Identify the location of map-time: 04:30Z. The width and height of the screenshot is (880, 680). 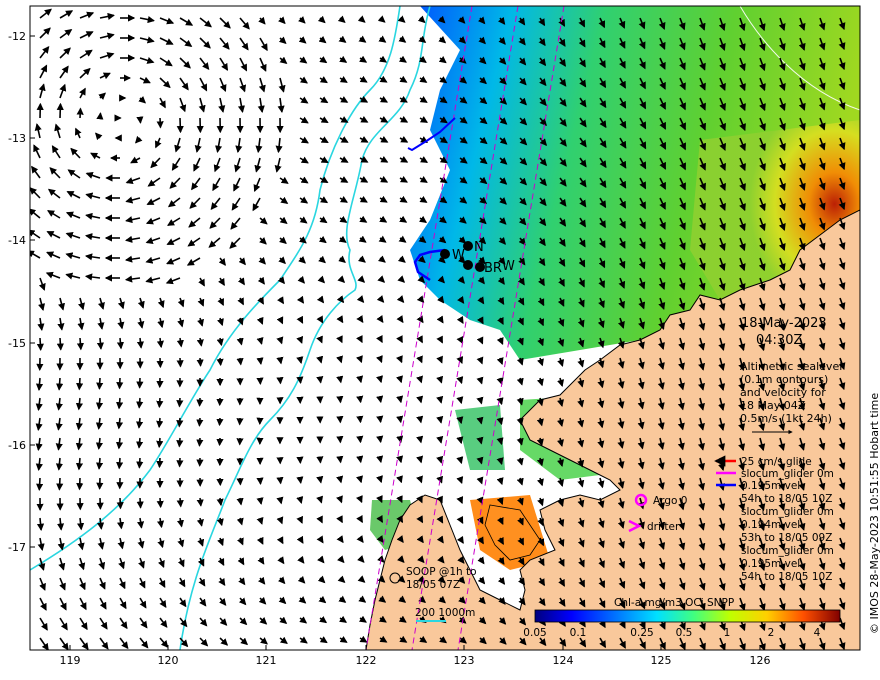
(779, 340).